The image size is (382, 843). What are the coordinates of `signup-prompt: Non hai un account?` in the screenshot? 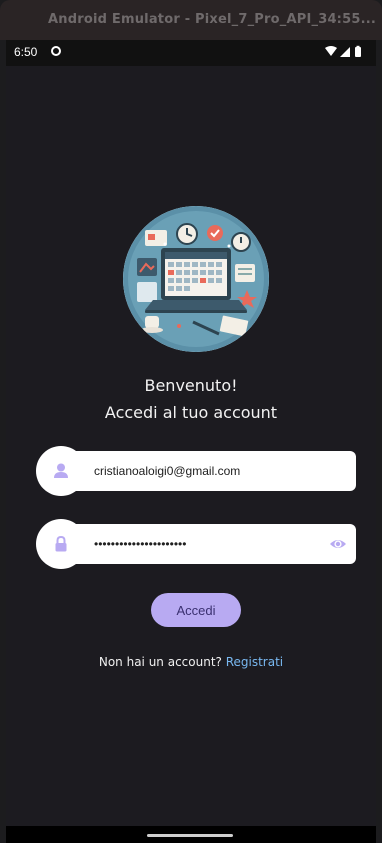 It's located at (162, 662).